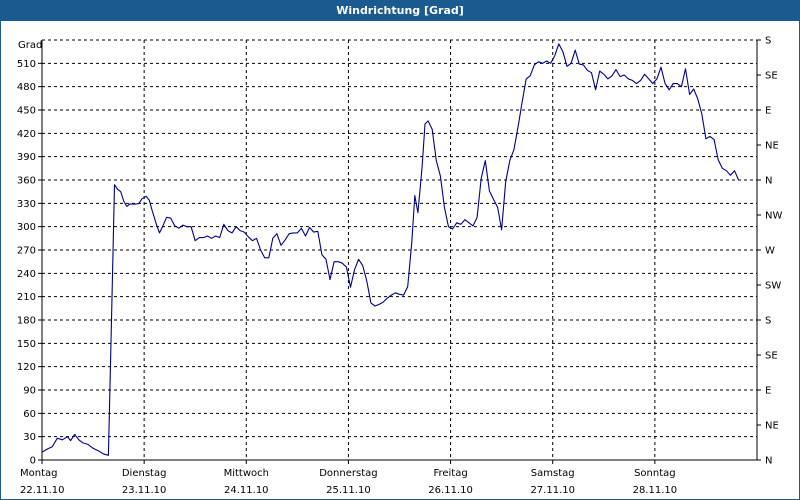 The image size is (800, 500). Describe the element at coordinates (29, 391) in the screenshot. I see `y-tick-label: 90` at that location.